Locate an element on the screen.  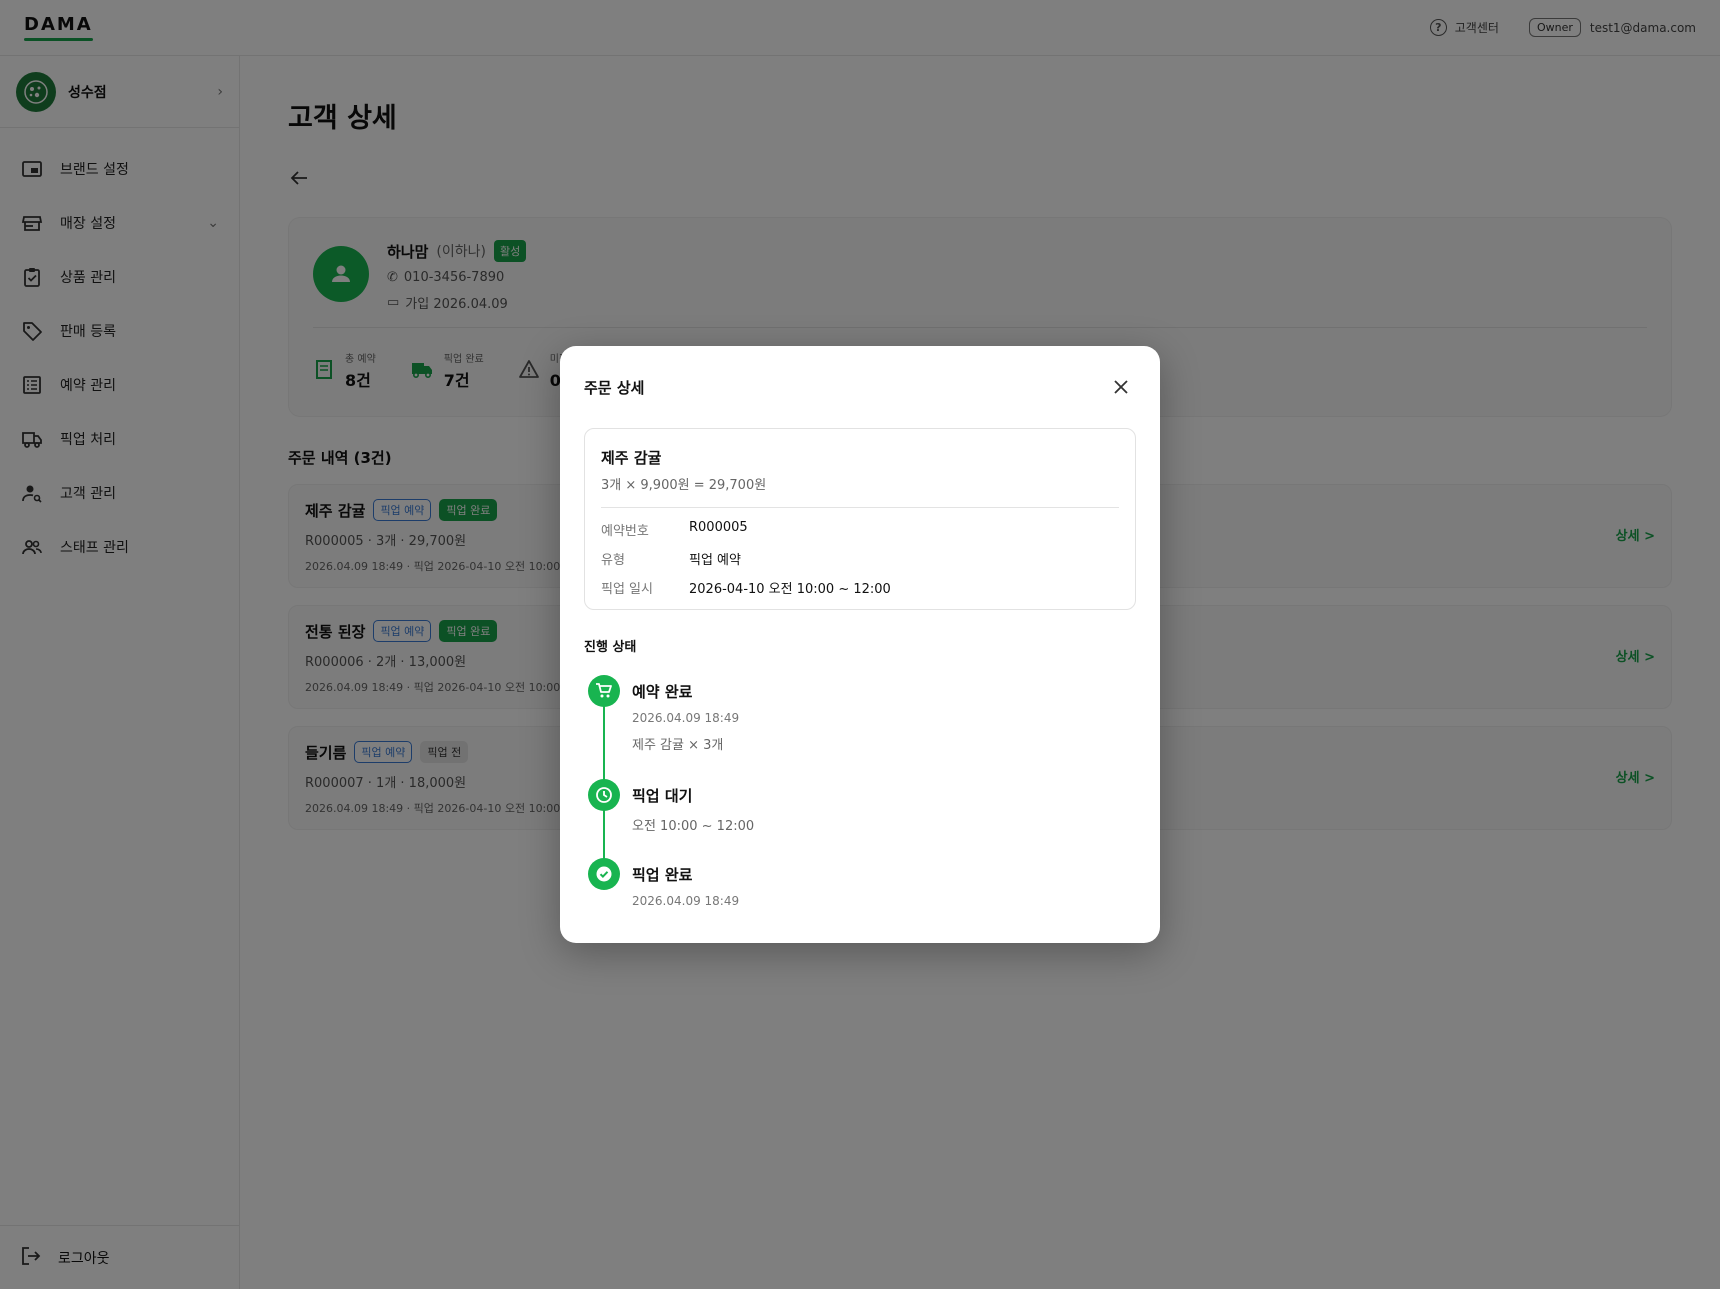
detail-row-pickup-time: 픽업 일시 2026-04-10 오전 10:00 ~ 12:00 is located at coordinates (860, 587).